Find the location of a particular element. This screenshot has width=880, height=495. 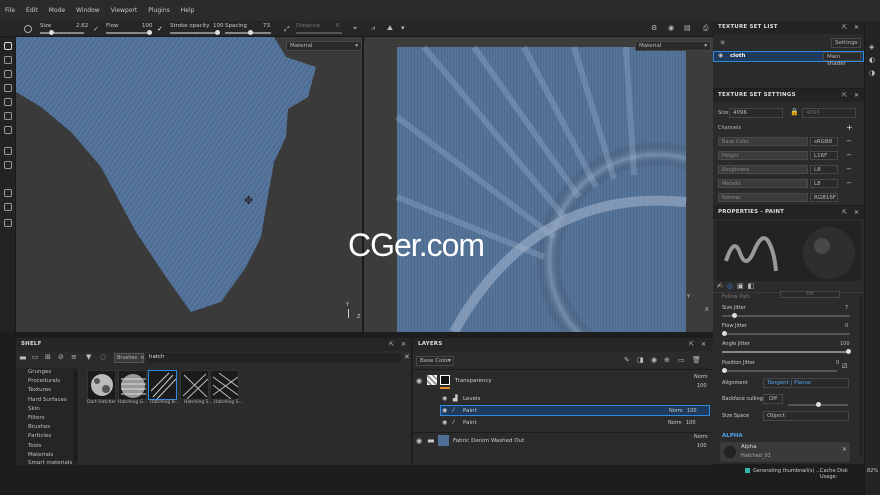

size-value: 2.62 is located at coordinates (82, 26).